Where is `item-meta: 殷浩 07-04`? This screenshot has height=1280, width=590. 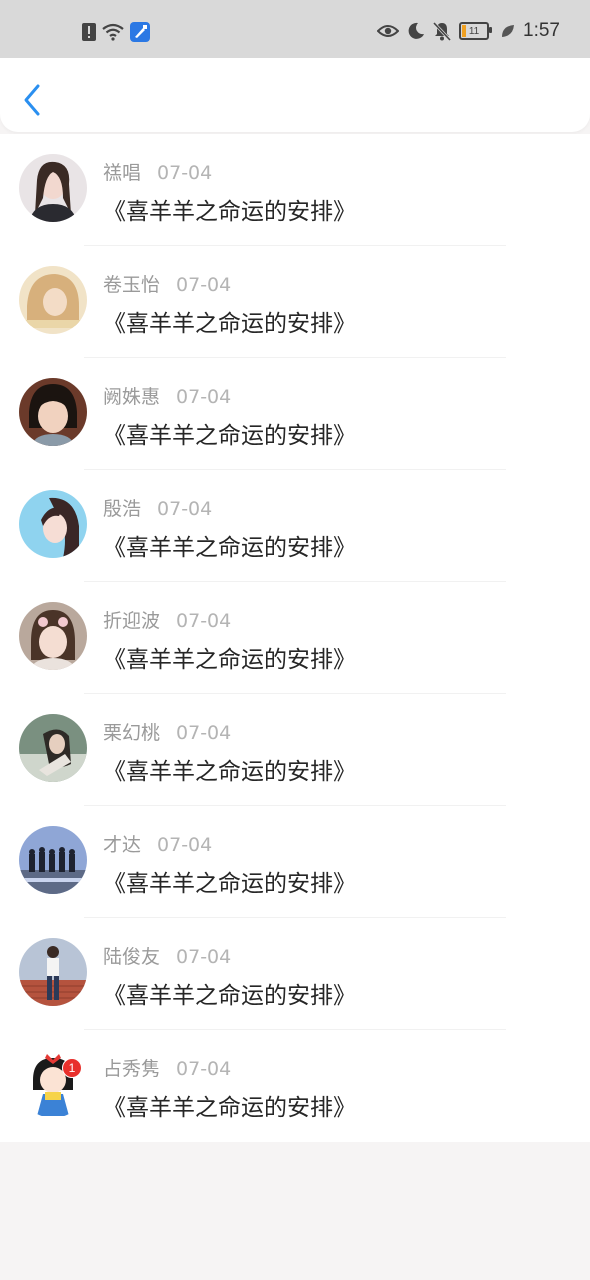 item-meta: 殷浩 07-04 is located at coordinates (157, 507).